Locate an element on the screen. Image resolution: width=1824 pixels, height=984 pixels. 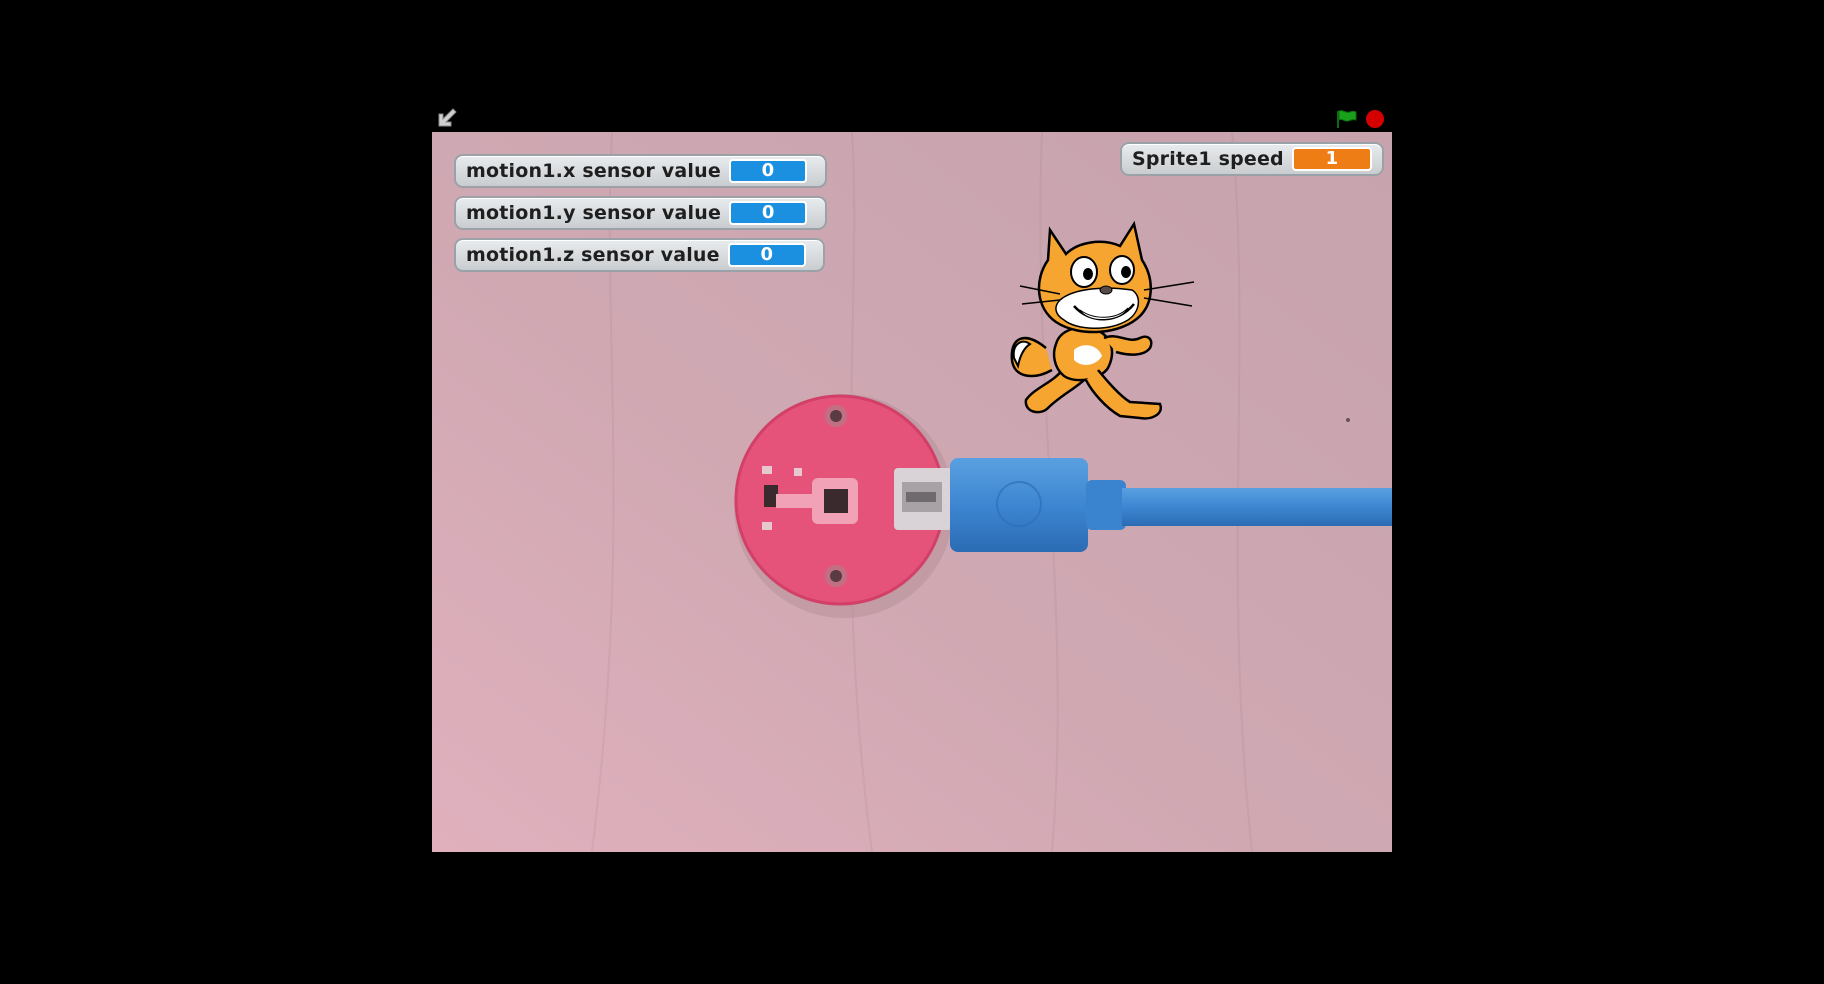
scratch-cat-sprite is located at coordinates (1102, 324).